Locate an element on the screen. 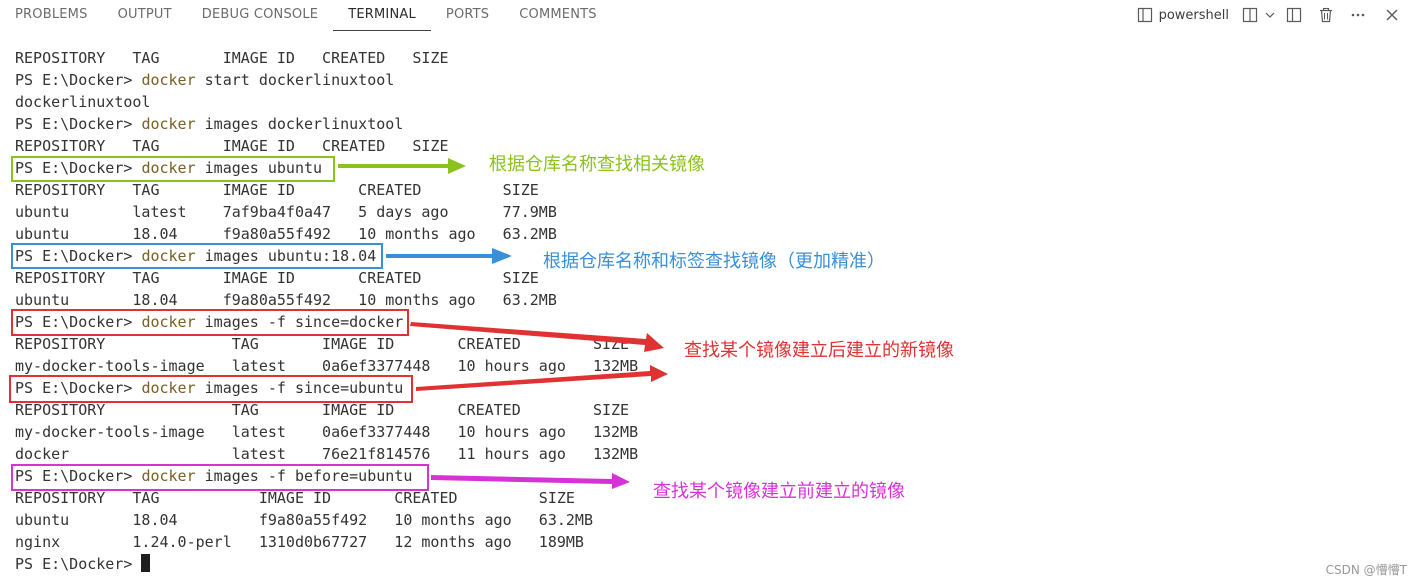 Image resolution: width=1415 pixels, height=586 pixels. arrow-blue is located at coordinates (449, 256).